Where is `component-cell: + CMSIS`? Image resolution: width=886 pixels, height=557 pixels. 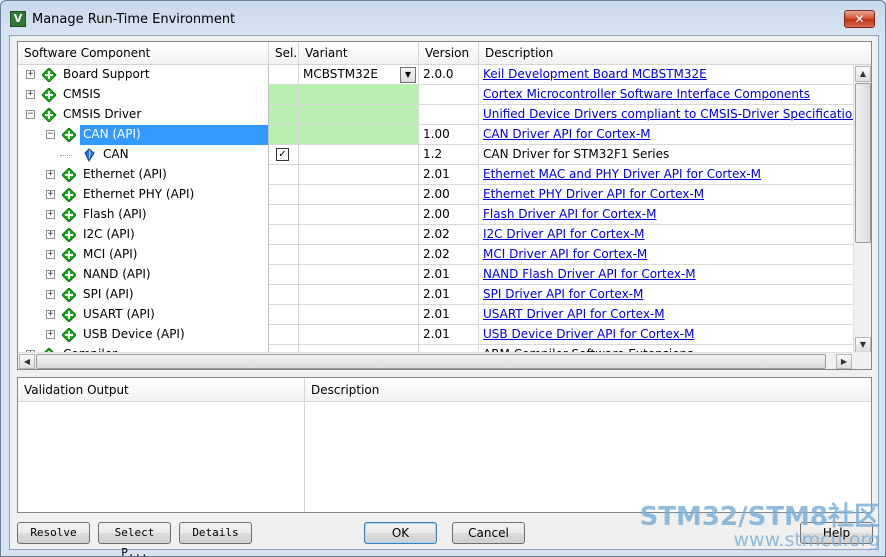 component-cell: + CMSIS is located at coordinates (143, 95).